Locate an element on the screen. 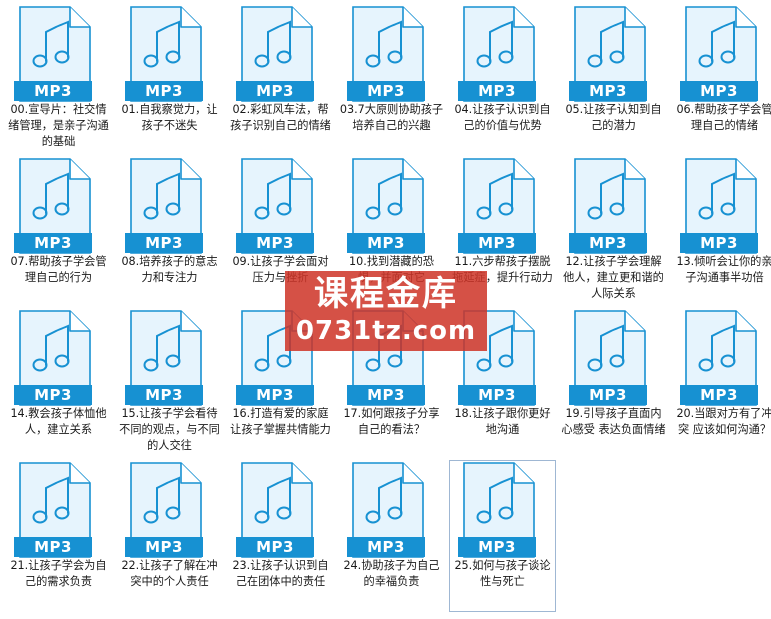 The height and width of the screenshot is (619, 771). file-tile: MP3 15.让孩子学会看待不同的观点，与不同的人交往 is located at coordinates (169, 384).